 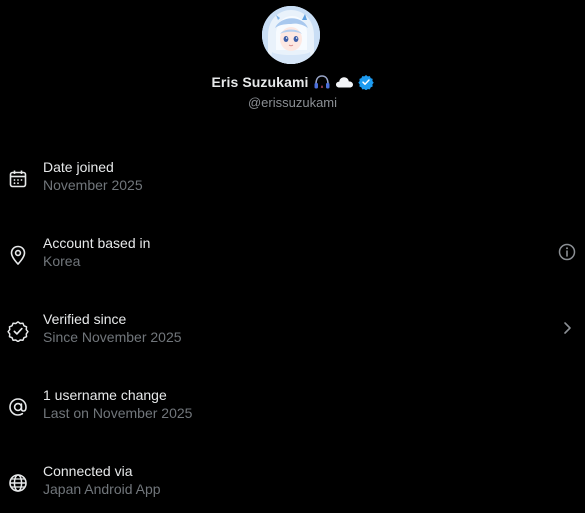 What do you see at coordinates (292, 336) in the screenshot?
I see `info-row-verified-since: Verified since Since November 2025` at bounding box center [292, 336].